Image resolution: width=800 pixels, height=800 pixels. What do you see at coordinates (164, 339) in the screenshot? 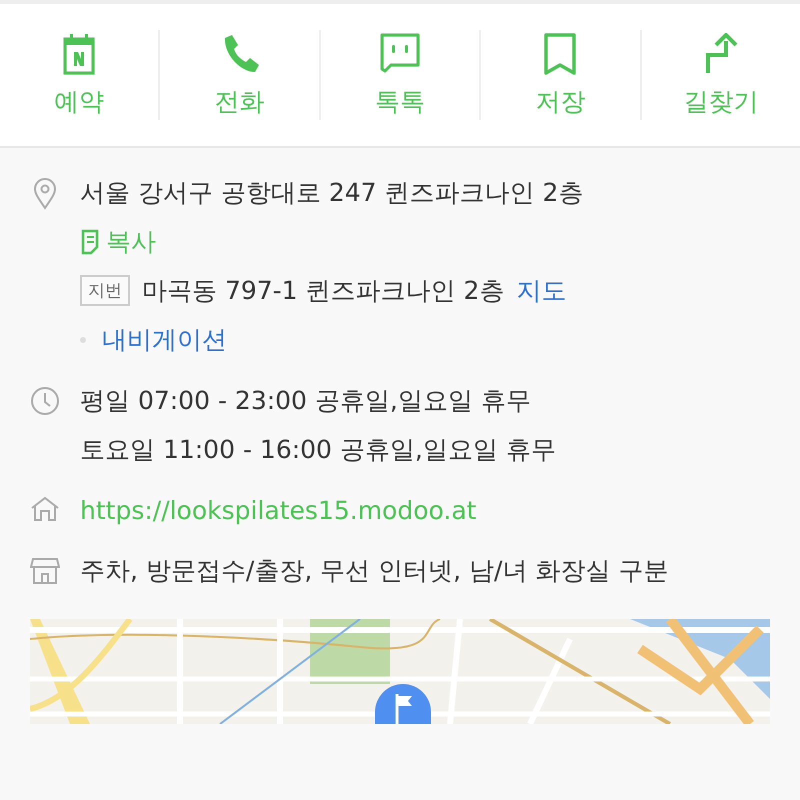
I see `navigation-link: 내비게이션` at bounding box center [164, 339].